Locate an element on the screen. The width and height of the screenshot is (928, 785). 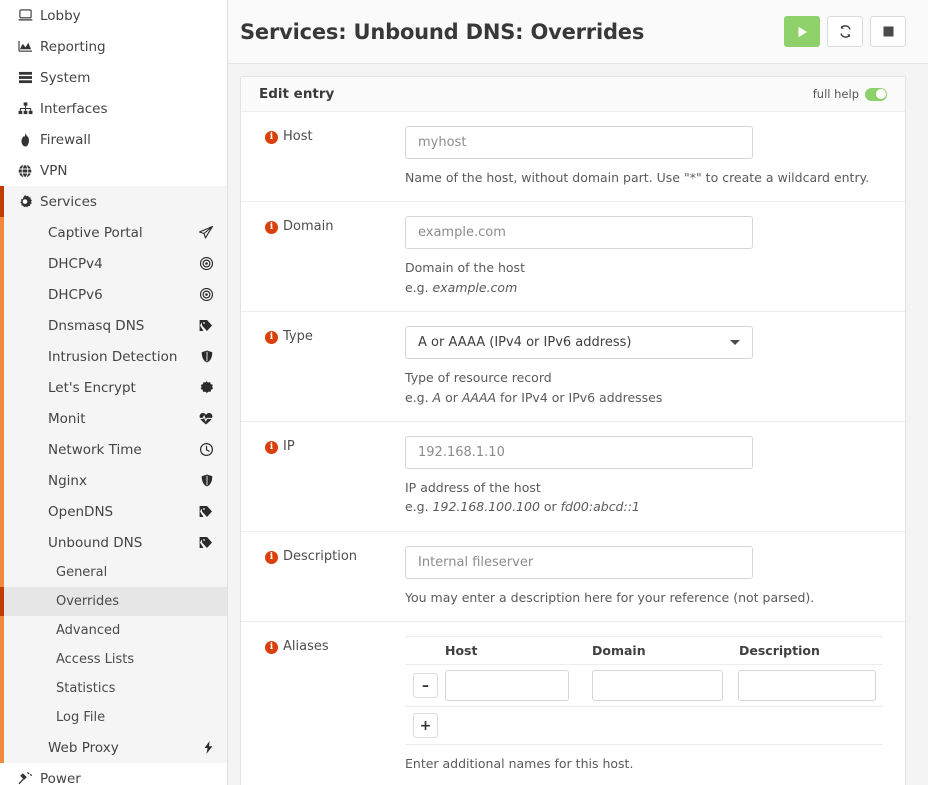
alias-description-input is located at coordinates (807, 685).